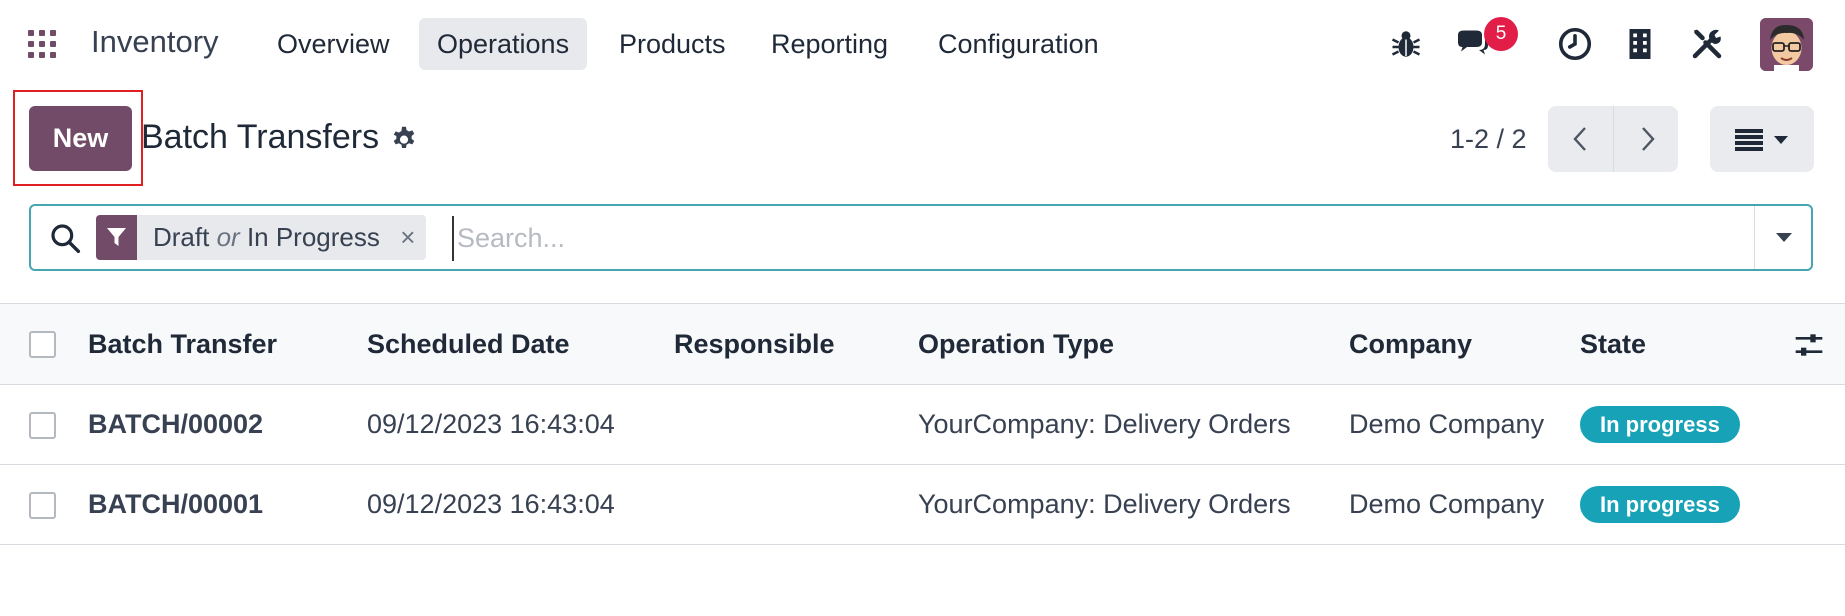  I want to click on facet-value-draft: Draft, so click(181, 237).